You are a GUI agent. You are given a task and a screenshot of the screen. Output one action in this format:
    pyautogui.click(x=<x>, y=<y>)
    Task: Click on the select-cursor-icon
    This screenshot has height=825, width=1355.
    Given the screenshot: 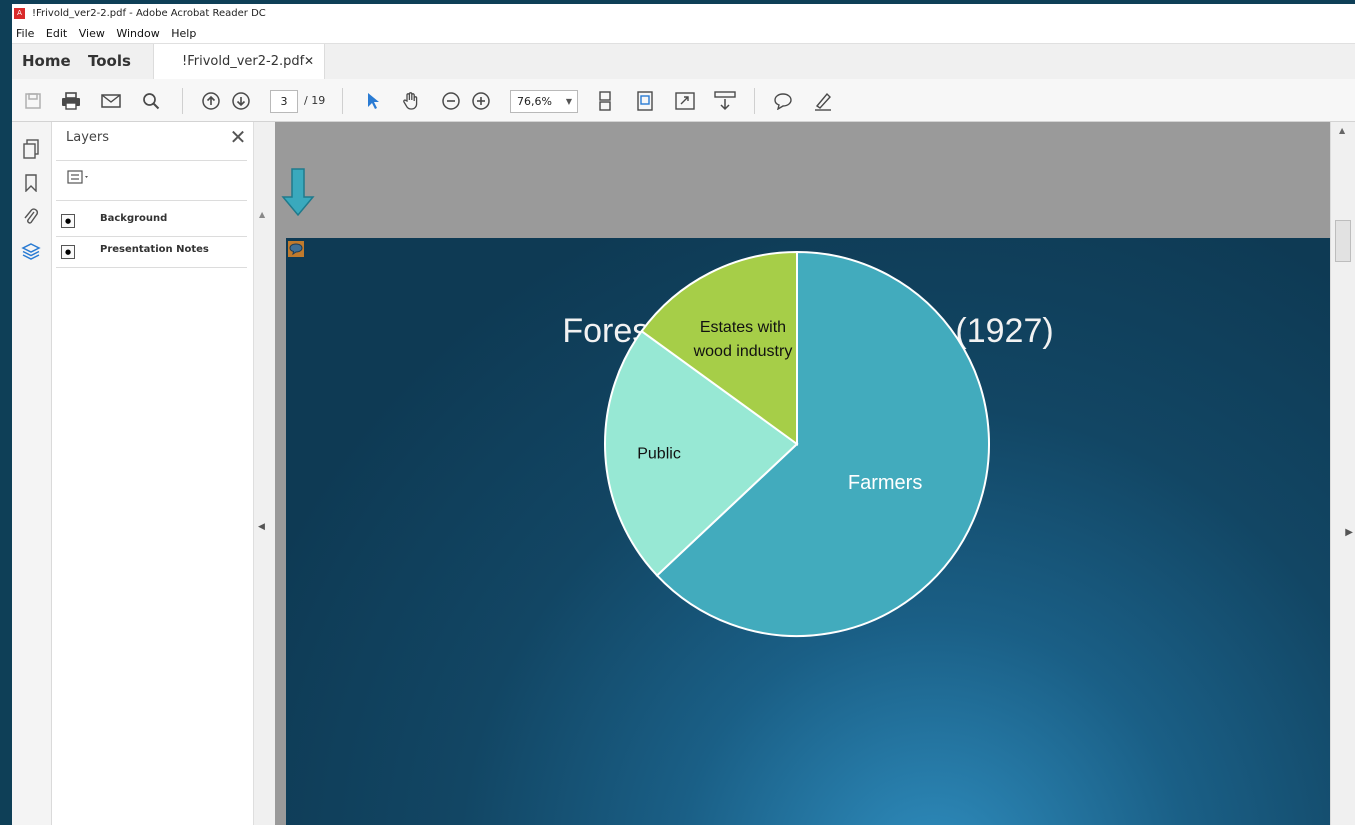 What is the action you would take?
    pyautogui.click(x=373, y=101)
    